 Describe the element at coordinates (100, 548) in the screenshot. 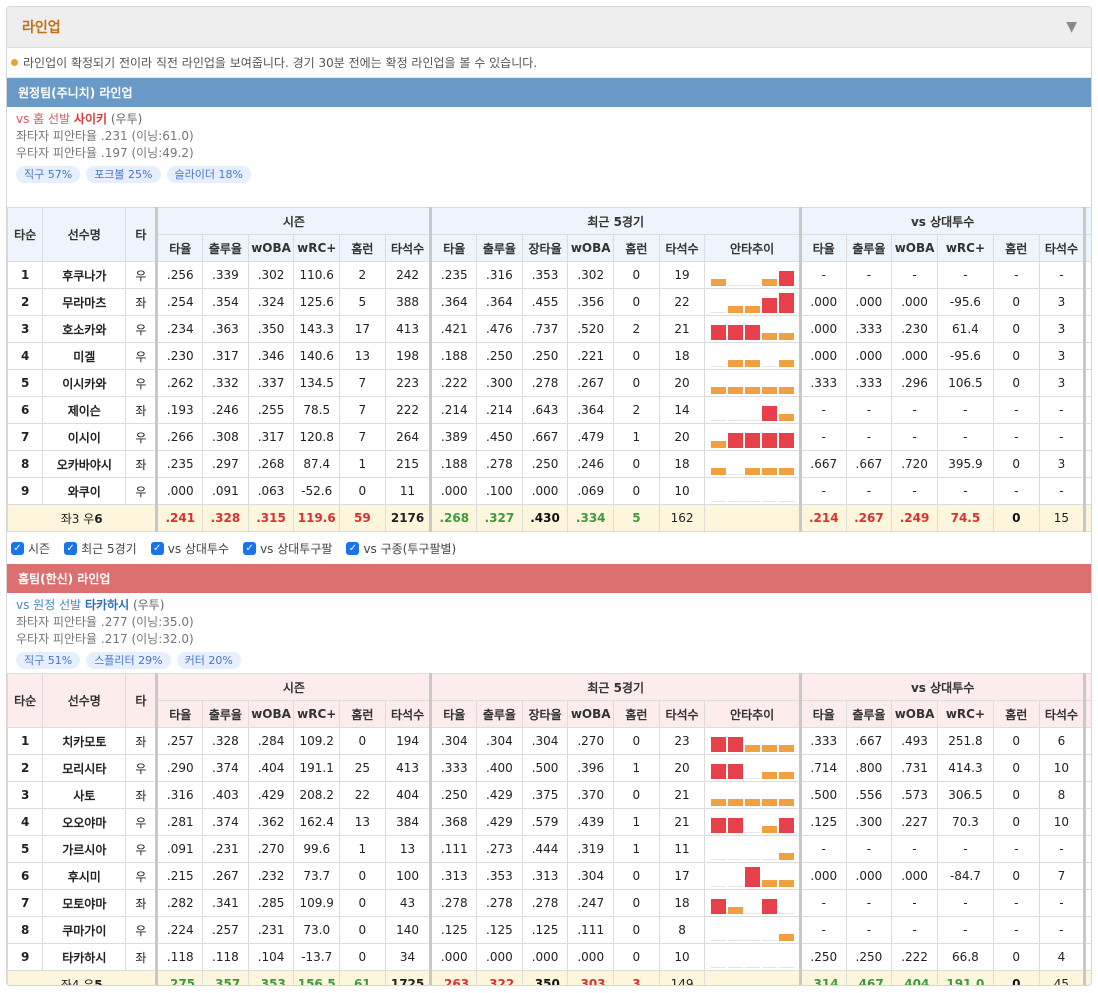

I see `checkbox-recent: ✓ 최근 5경기` at that location.